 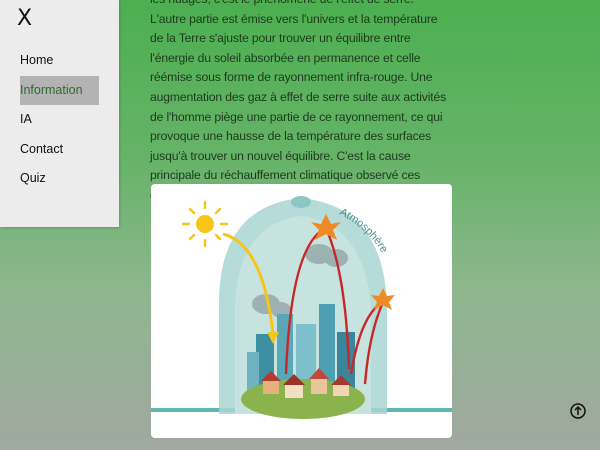 I want to click on sidebar-menu: X Home Information IA Contact Quiz, so click(x=59, y=113).